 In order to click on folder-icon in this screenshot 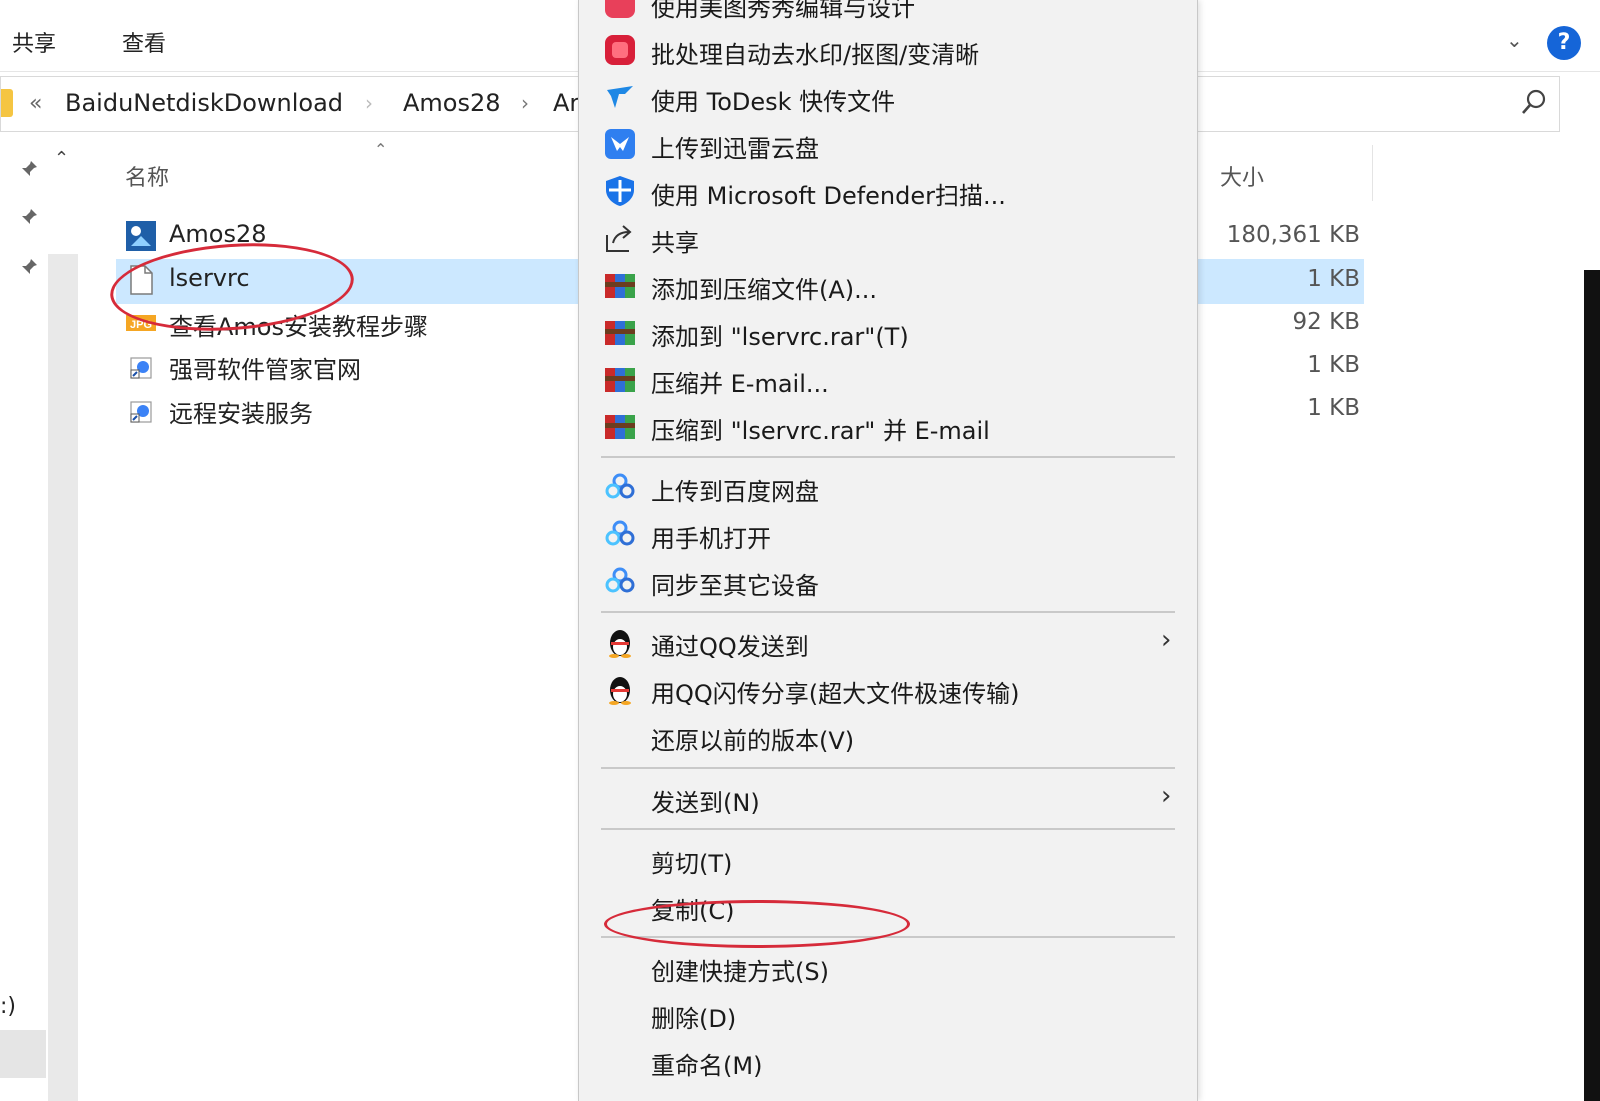, I will do `click(7, 103)`.